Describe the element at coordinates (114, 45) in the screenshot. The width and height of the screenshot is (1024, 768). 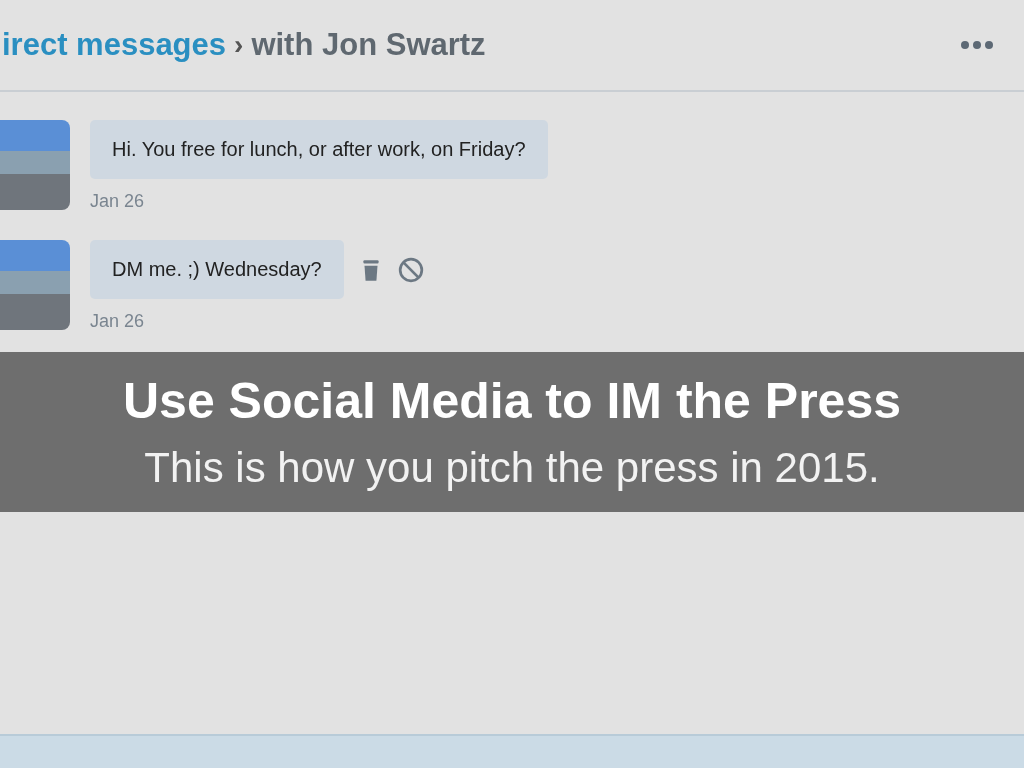
I see `conversation-title: irect messages` at that location.